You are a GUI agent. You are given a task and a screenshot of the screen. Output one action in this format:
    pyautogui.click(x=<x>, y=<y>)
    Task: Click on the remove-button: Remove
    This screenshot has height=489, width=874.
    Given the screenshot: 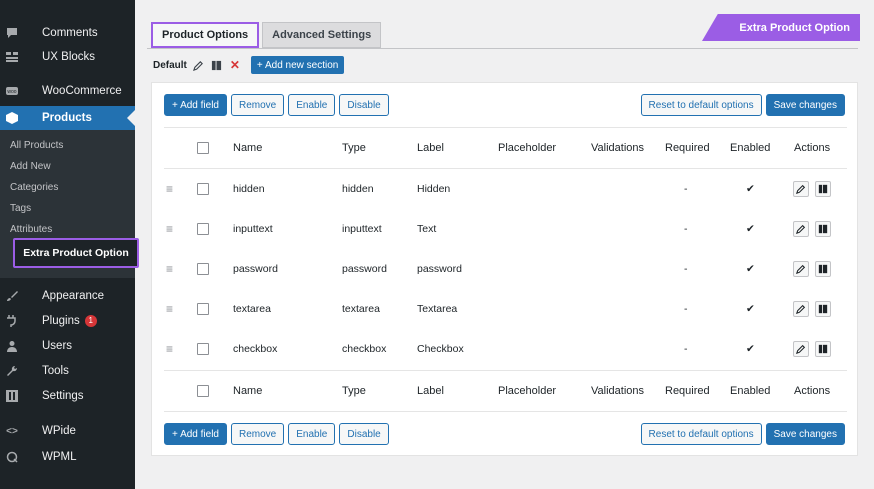 What is the action you would take?
    pyautogui.click(x=257, y=105)
    